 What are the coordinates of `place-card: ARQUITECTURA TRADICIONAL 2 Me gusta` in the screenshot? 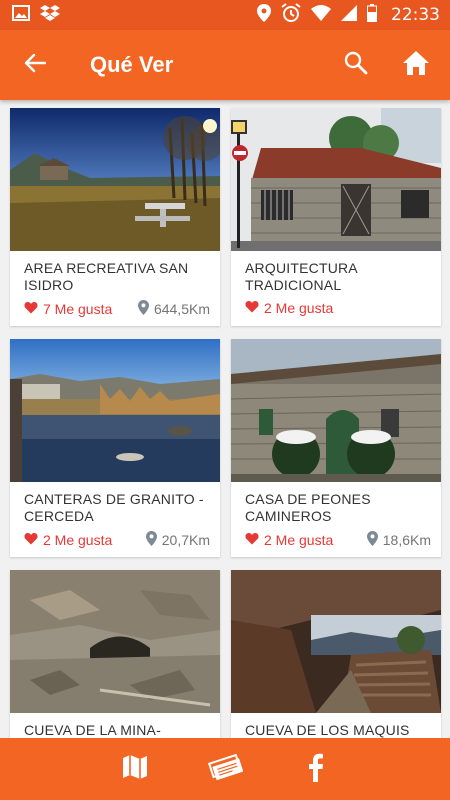 It's located at (336, 217).